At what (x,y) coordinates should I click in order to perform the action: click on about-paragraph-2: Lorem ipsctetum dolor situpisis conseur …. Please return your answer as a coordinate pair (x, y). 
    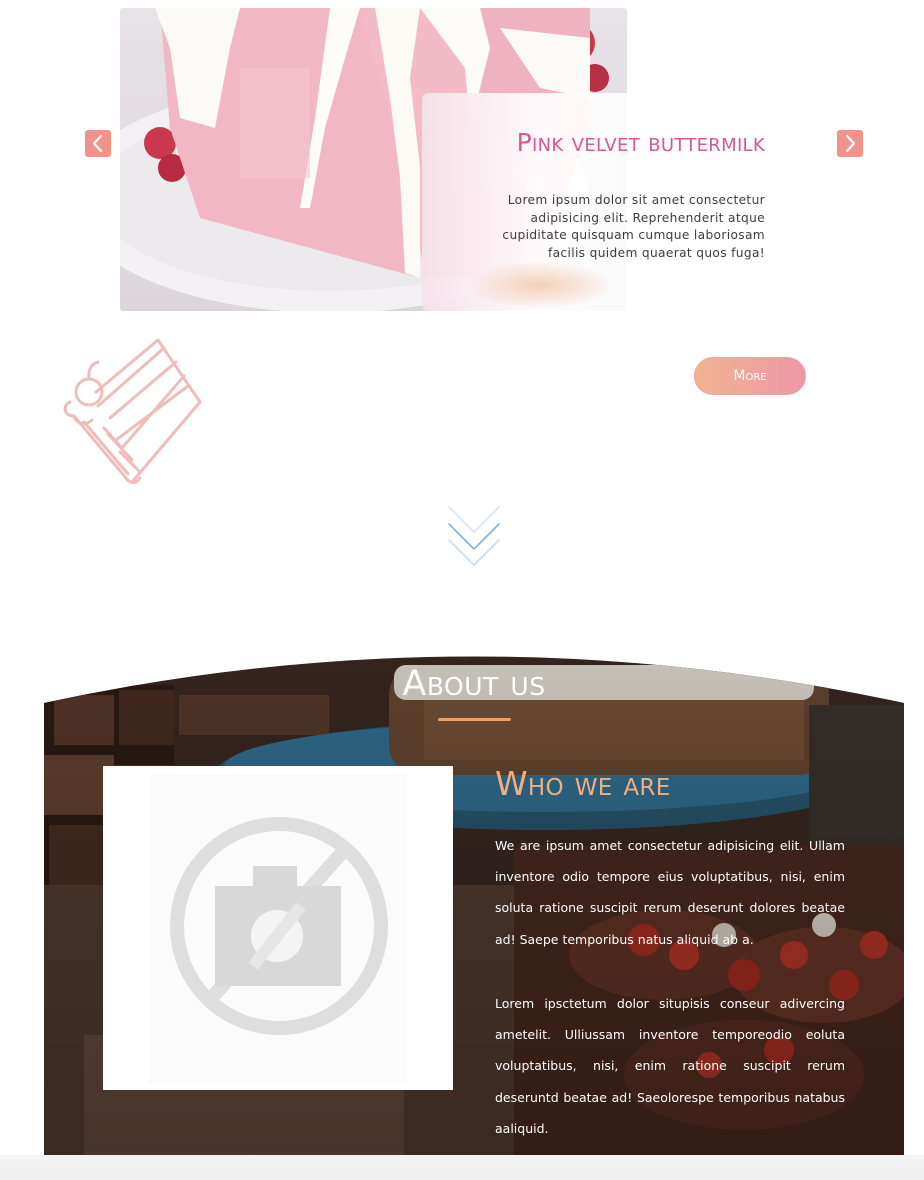
    Looking at the image, I should click on (670, 1066).